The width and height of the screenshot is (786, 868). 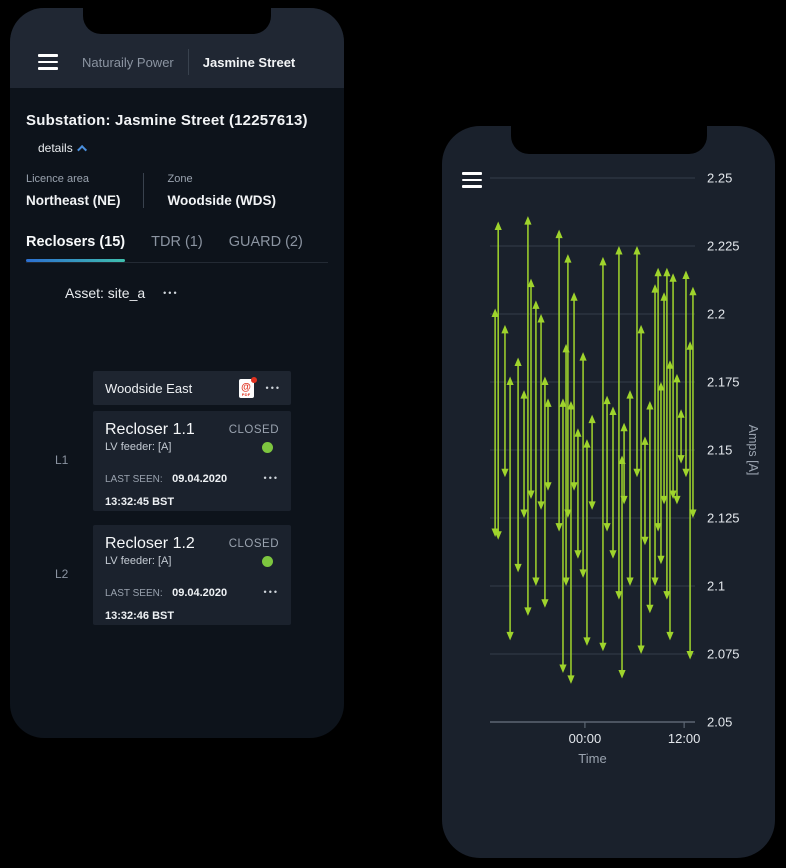 I want to click on y-tick-label: 2.1, so click(x=716, y=586).